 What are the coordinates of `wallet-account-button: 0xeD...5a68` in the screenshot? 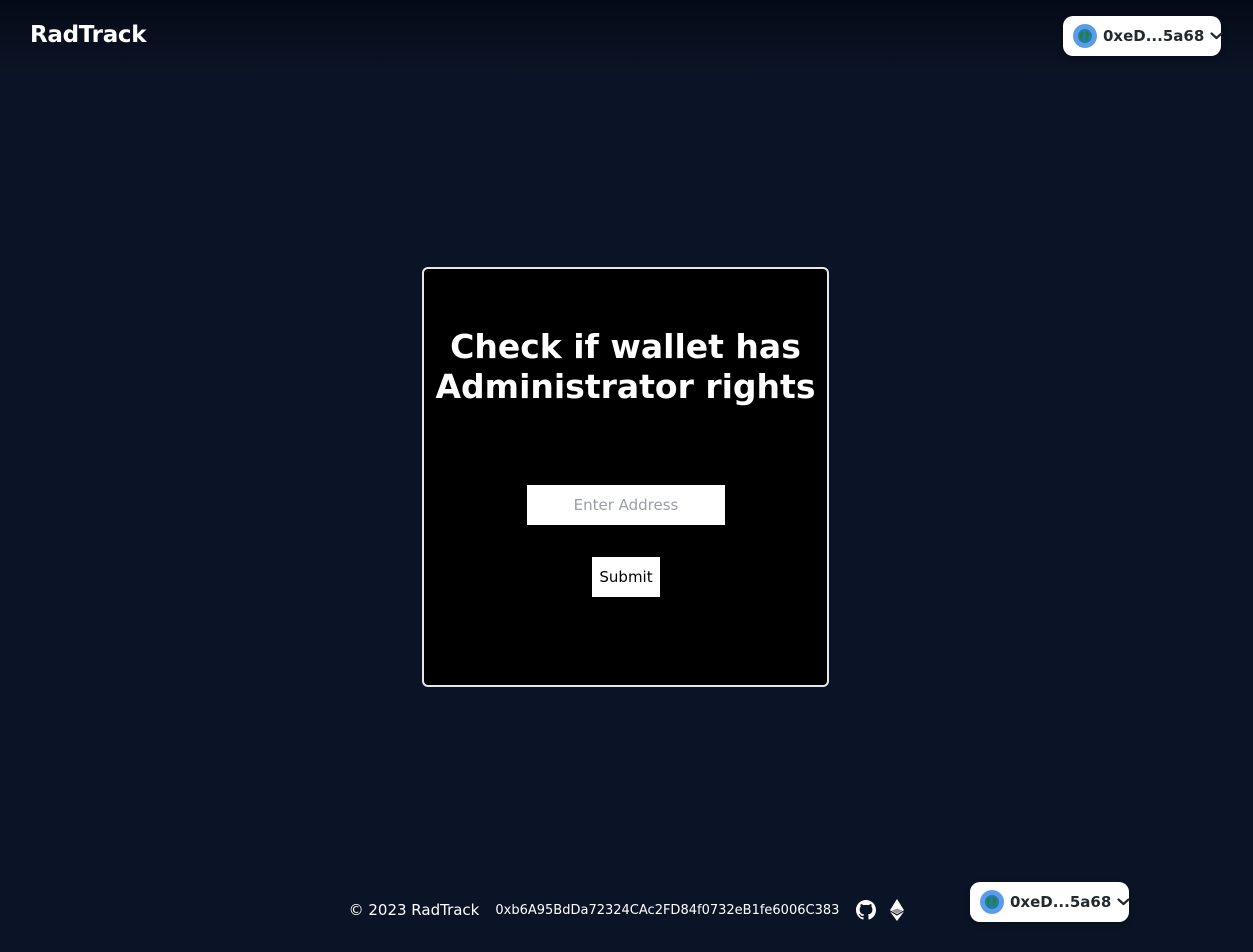 It's located at (1143, 36).